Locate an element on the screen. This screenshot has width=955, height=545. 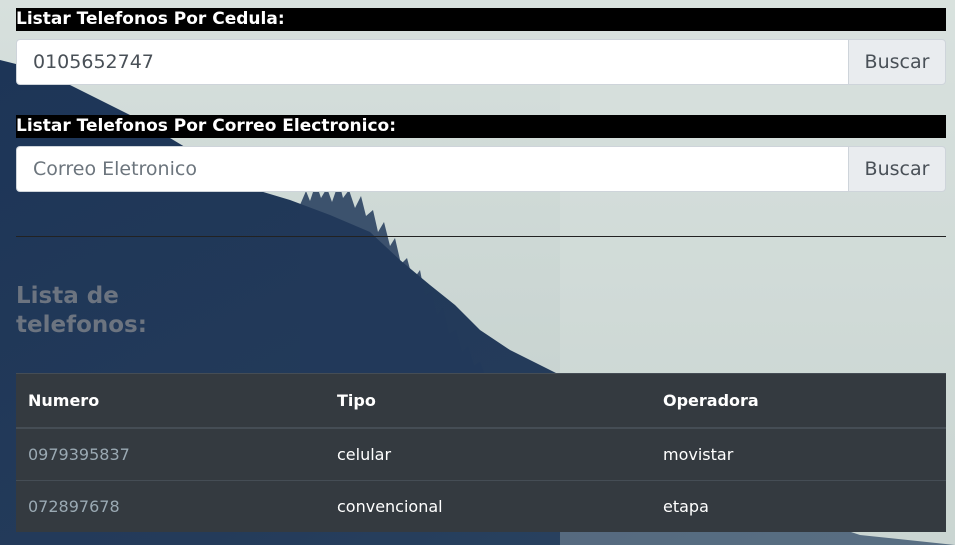
table-header-row: Numero Tipo Operadora is located at coordinates (481, 401).